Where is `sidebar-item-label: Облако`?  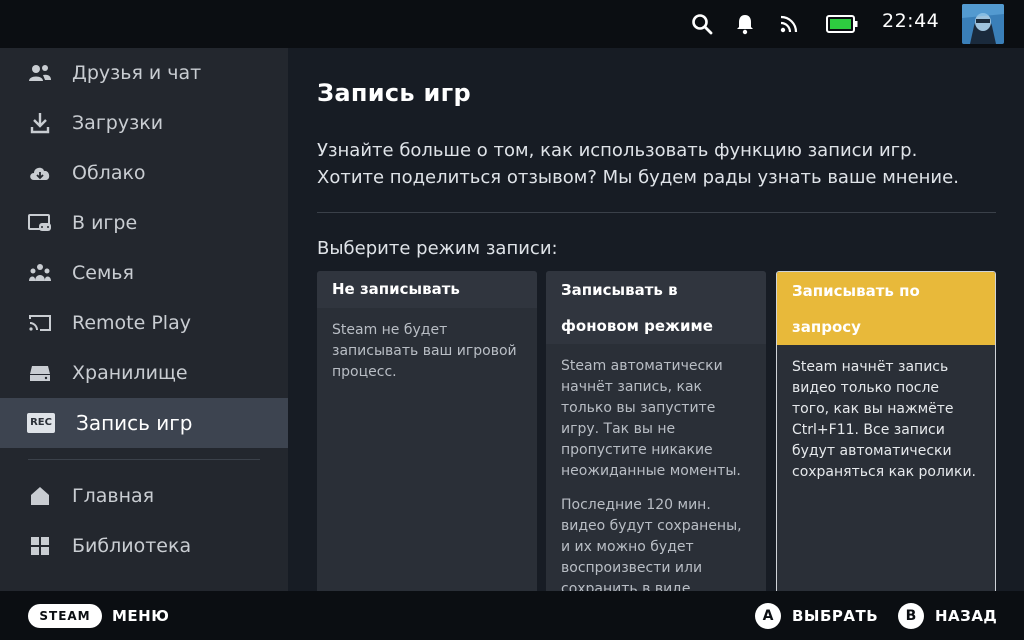 sidebar-item-label: Облако is located at coordinates (109, 173).